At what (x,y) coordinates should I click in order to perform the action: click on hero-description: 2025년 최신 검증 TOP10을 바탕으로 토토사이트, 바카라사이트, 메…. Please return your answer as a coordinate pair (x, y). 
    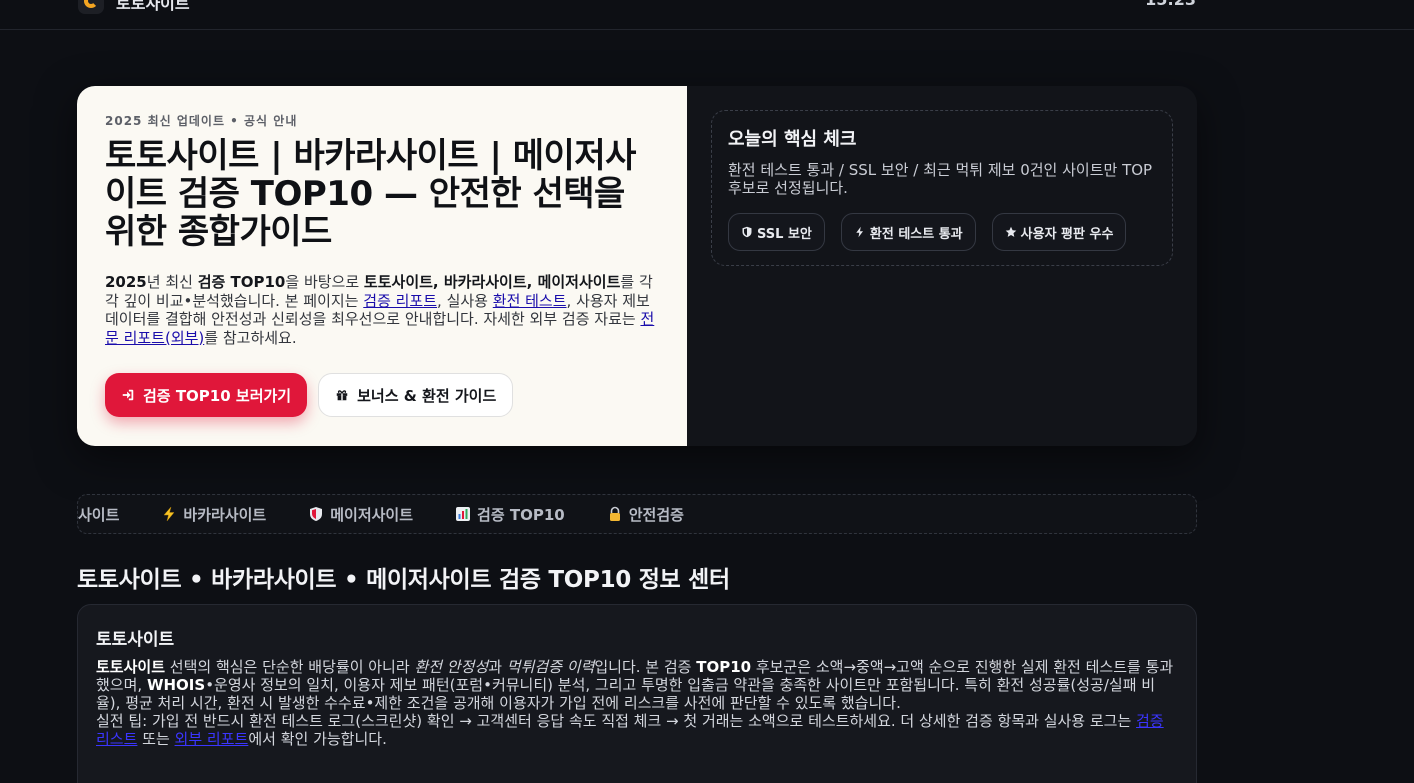
    Looking at the image, I should click on (382, 310).